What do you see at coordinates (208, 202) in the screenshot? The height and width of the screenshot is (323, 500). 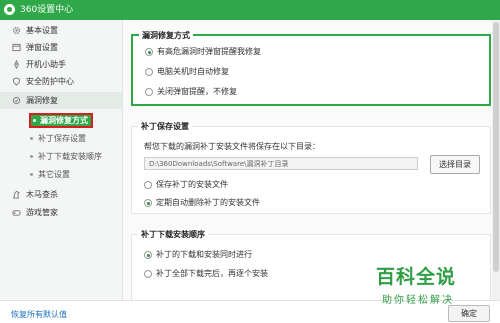 I see `radio-label: 定期自动删除补丁的安装文件` at bounding box center [208, 202].